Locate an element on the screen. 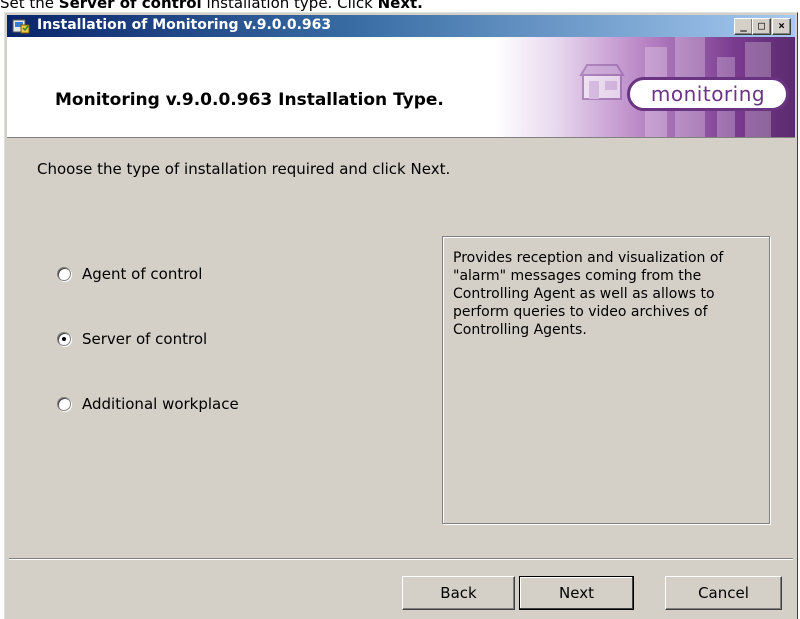  maximize-button: □ is located at coordinates (761, 26).